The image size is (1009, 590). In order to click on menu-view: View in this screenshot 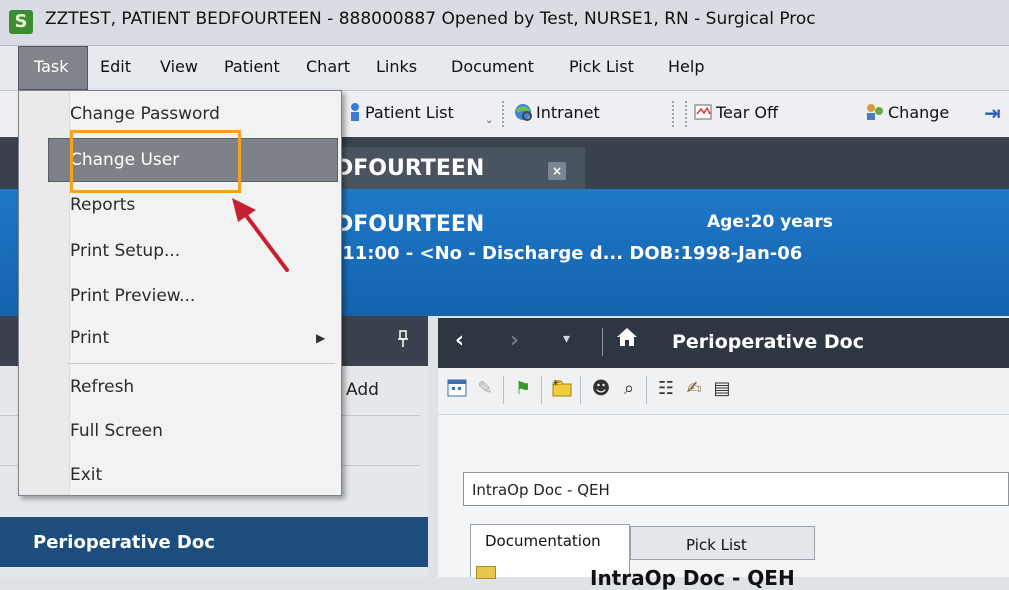, I will do `click(179, 66)`.